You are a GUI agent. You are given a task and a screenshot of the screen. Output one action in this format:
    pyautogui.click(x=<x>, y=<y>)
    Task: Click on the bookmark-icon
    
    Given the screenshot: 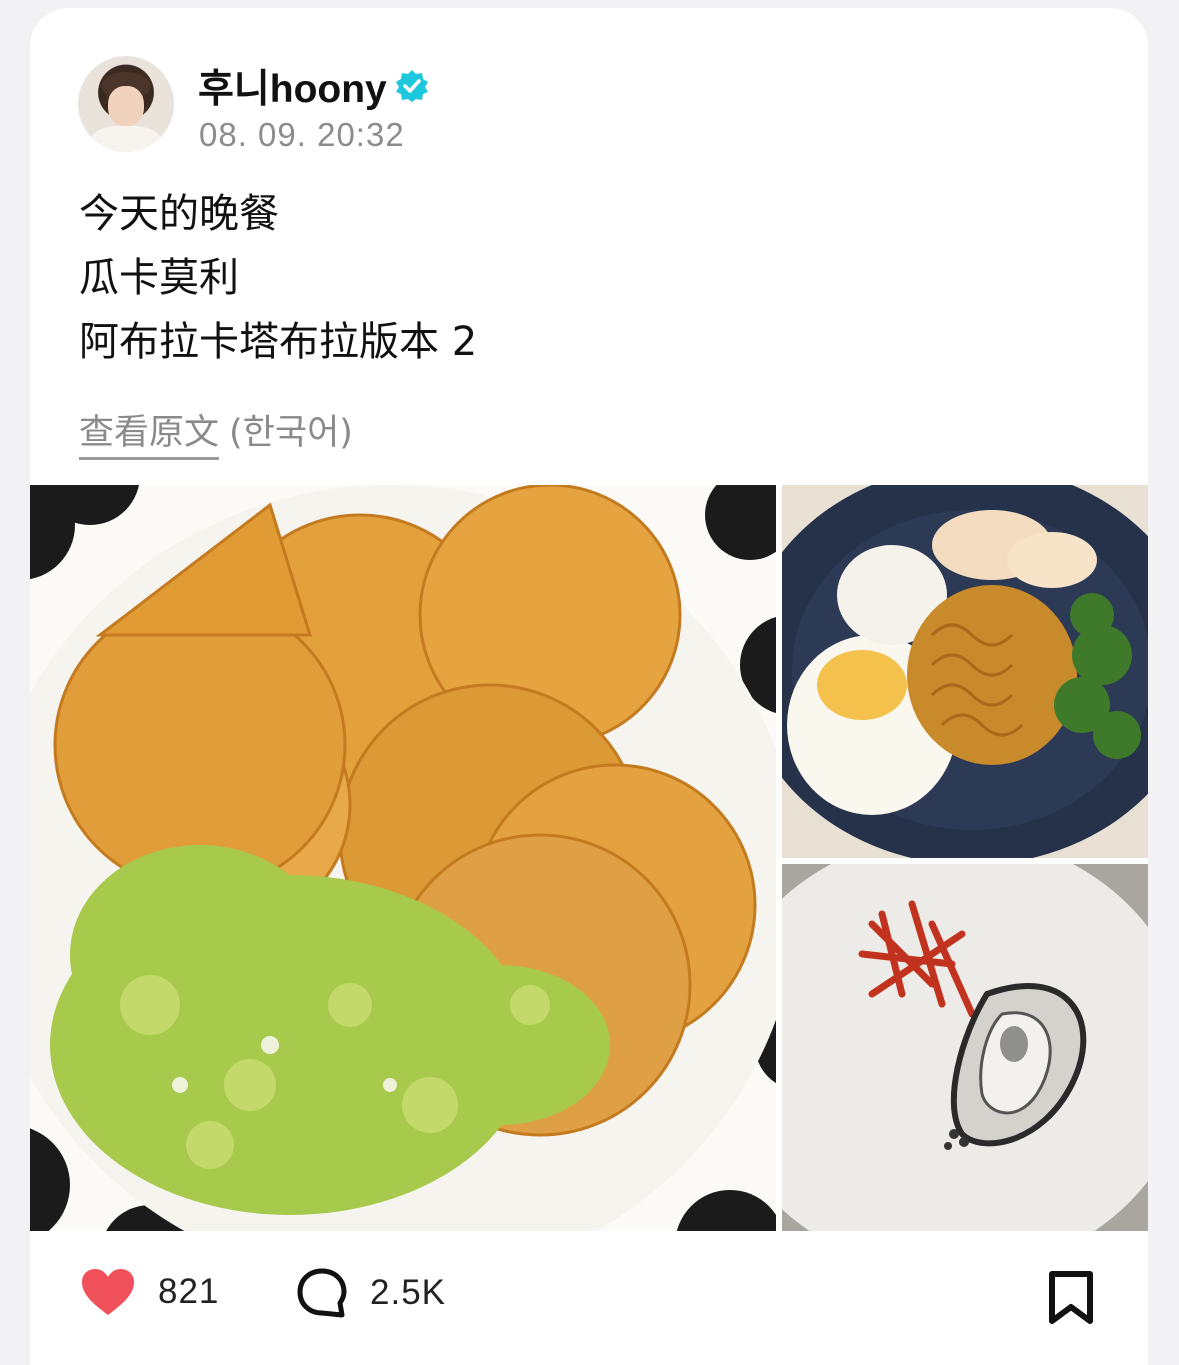 What is the action you would take?
    pyautogui.click(x=1071, y=1298)
    